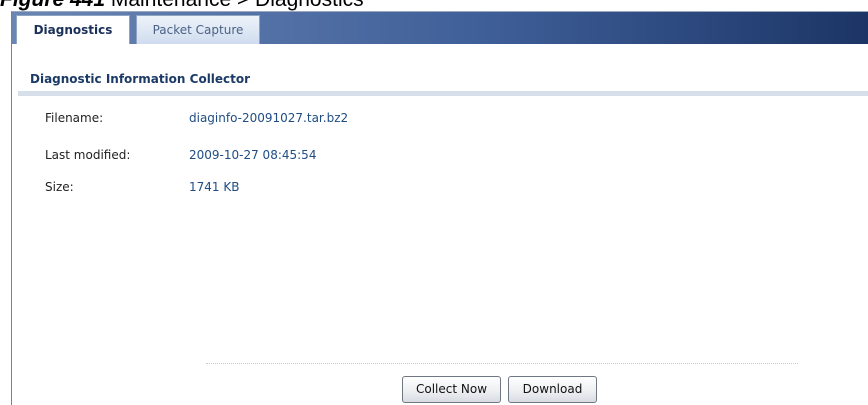 The image size is (868, 405). Describe the element at coordinates (59, 187) in the screenshot. I see `size-label: Size:` at that location.